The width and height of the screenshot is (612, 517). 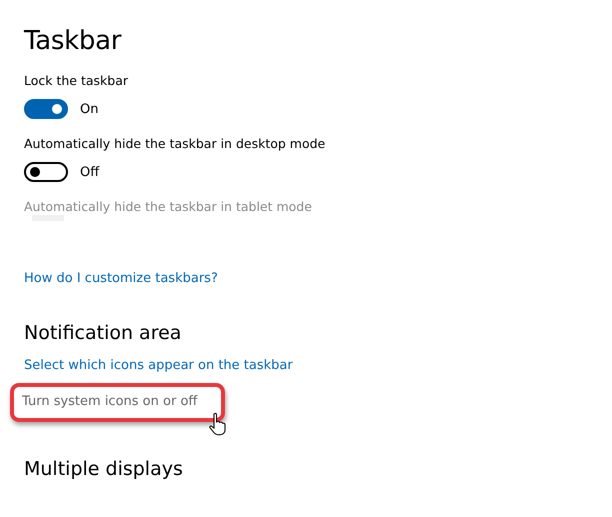 I want to click on settings-link: Select which icons appear on the taskbar, so click(x=158, y=365).